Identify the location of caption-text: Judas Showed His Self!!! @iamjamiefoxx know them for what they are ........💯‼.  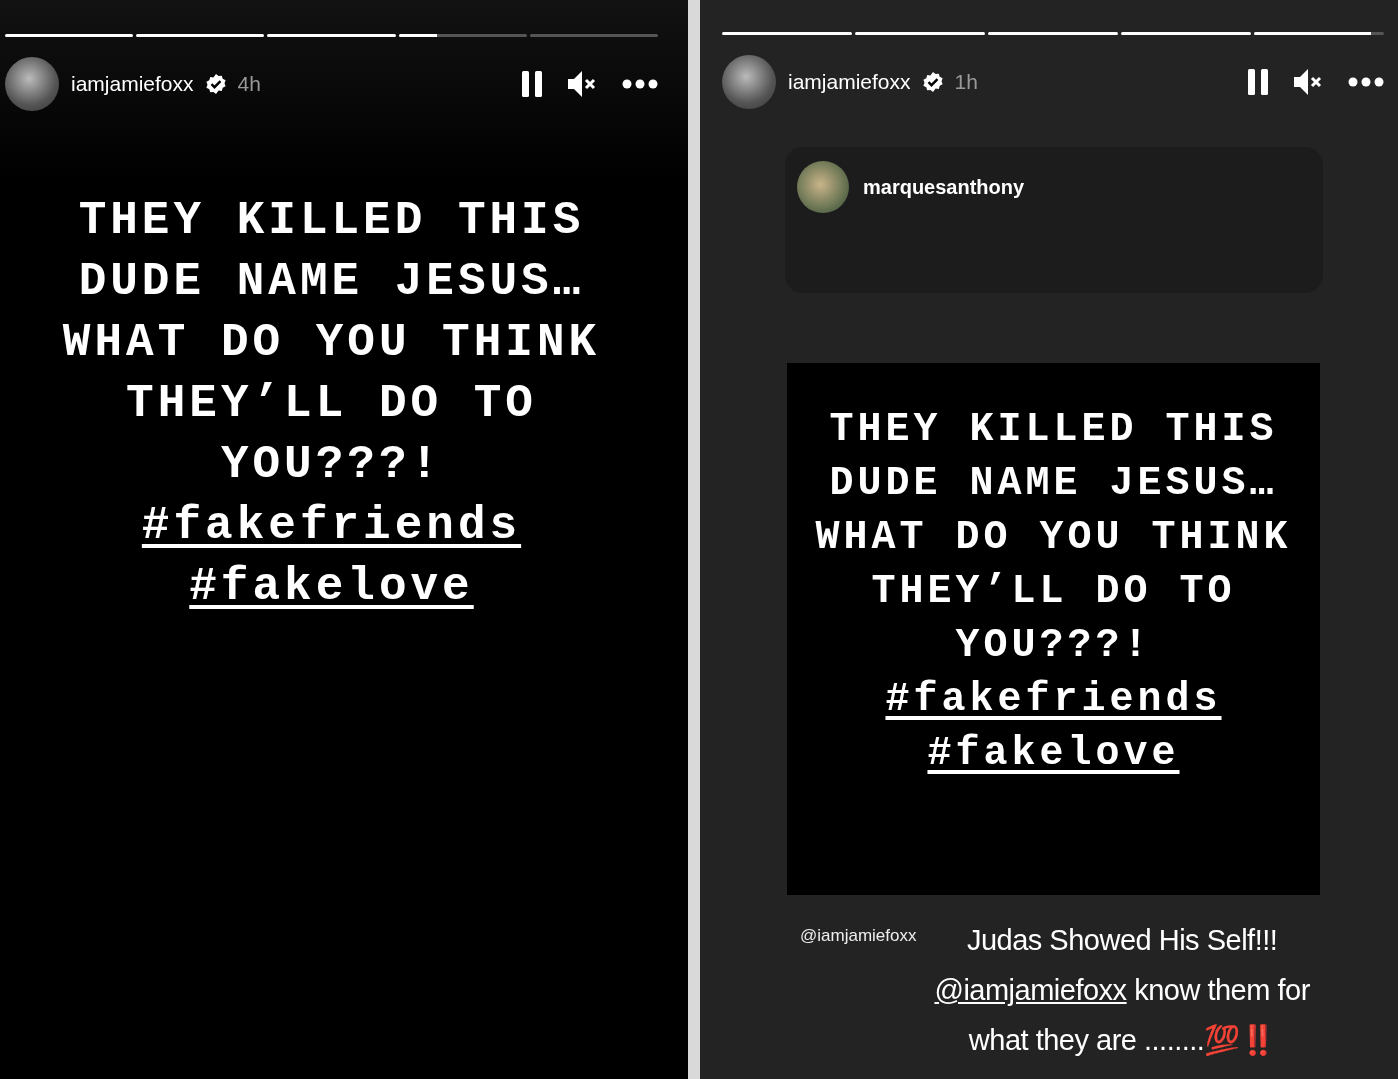
(1122, 990).